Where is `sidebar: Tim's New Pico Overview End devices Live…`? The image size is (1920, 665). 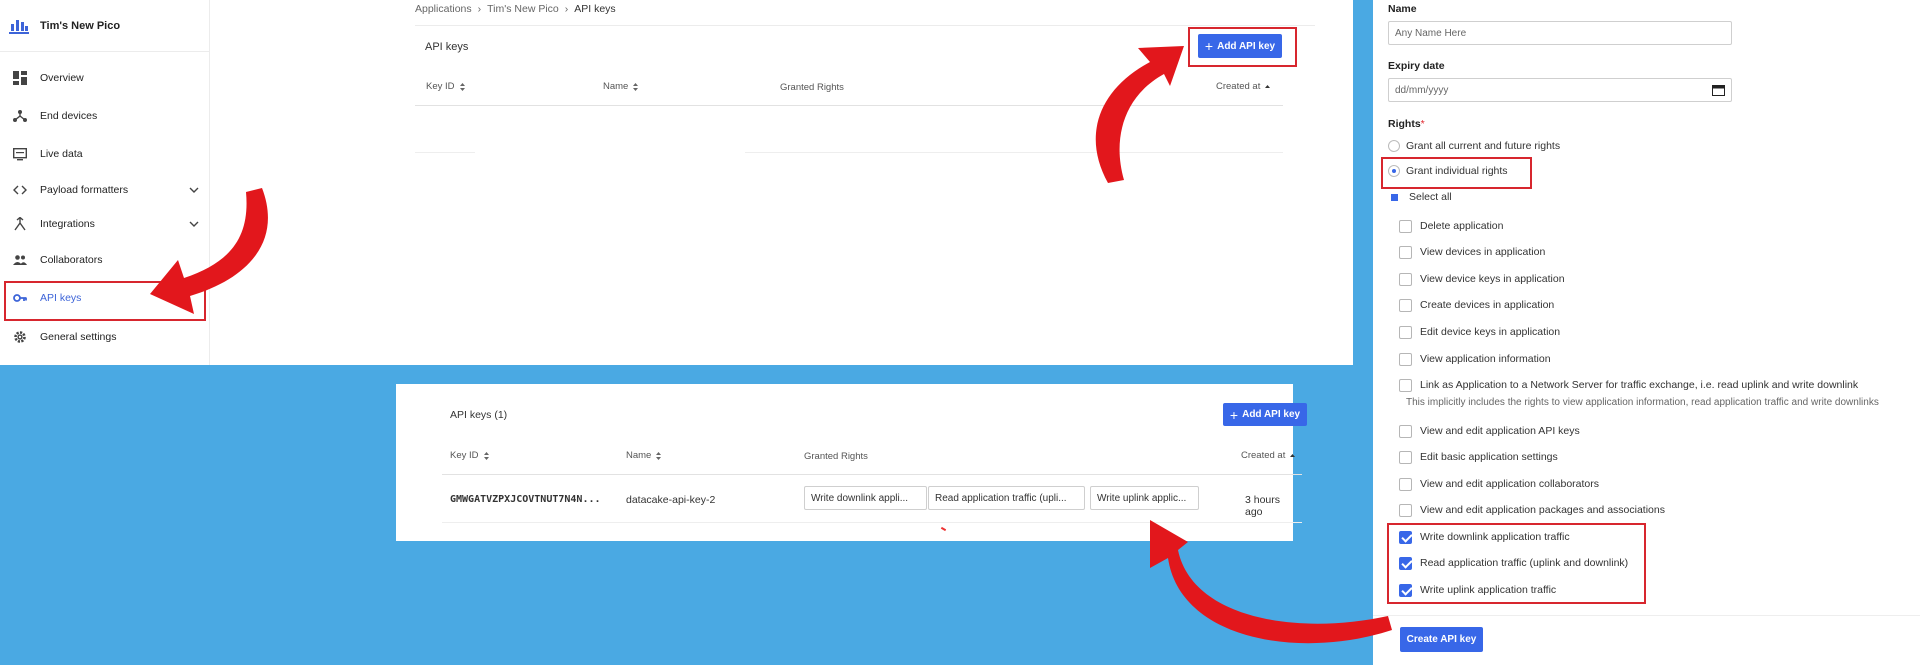
sidebar: Tim's New Pico Overview End devices Live… is located at coordinates (105, 182).